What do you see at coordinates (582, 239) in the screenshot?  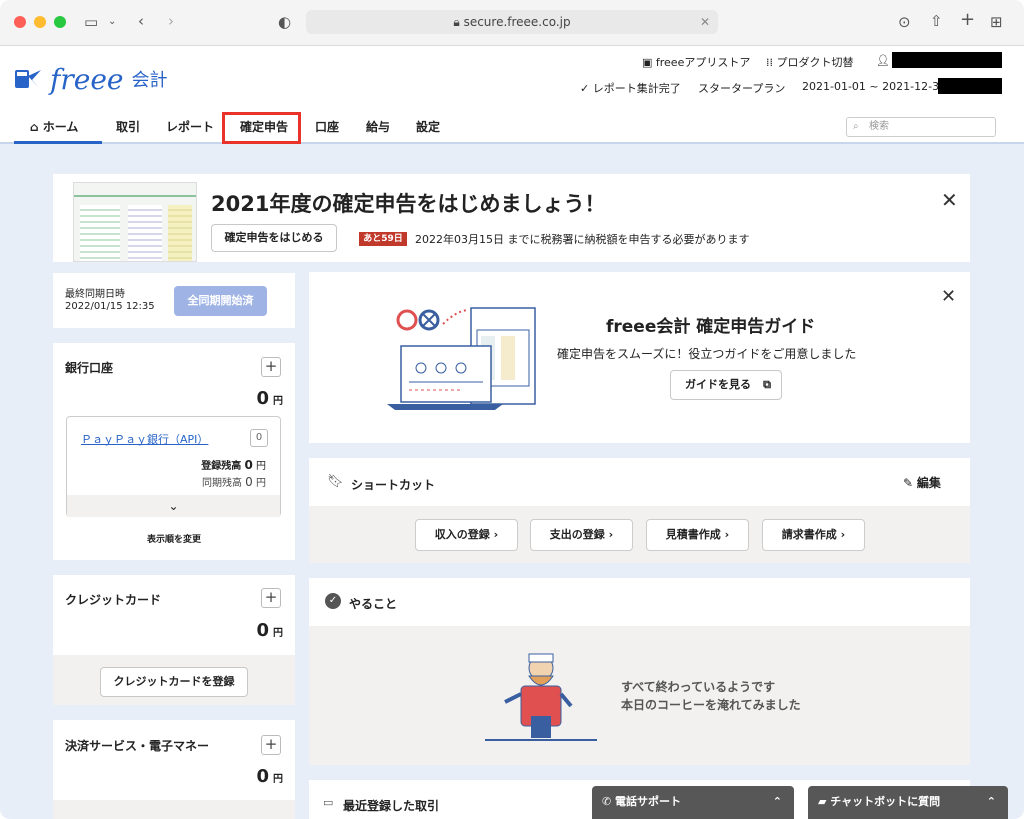 I see `deadline-text: 2022年03月15日 までに税務署に納税額を申告する必要があります` at bounding box center [582, 239].